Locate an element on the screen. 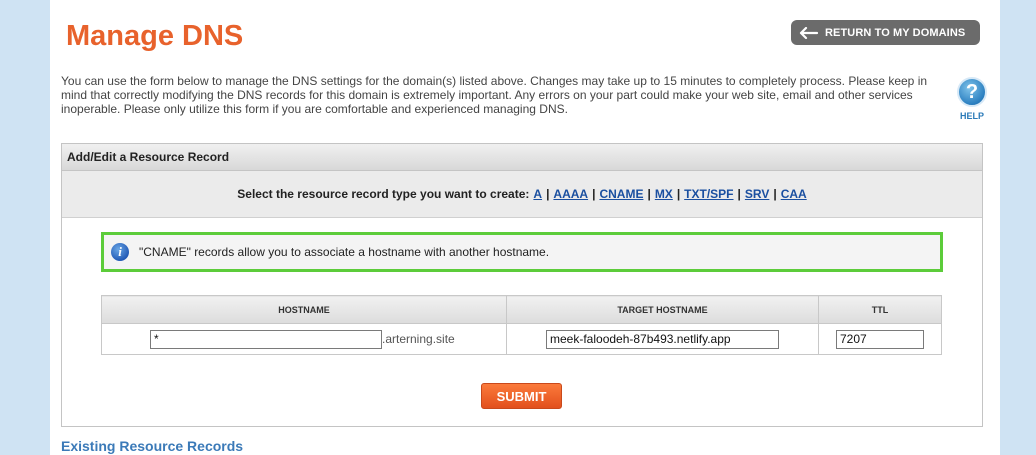 The image size is (1036, 455). domain-suffix: .arterning.site is located at coordinates (418, 339).